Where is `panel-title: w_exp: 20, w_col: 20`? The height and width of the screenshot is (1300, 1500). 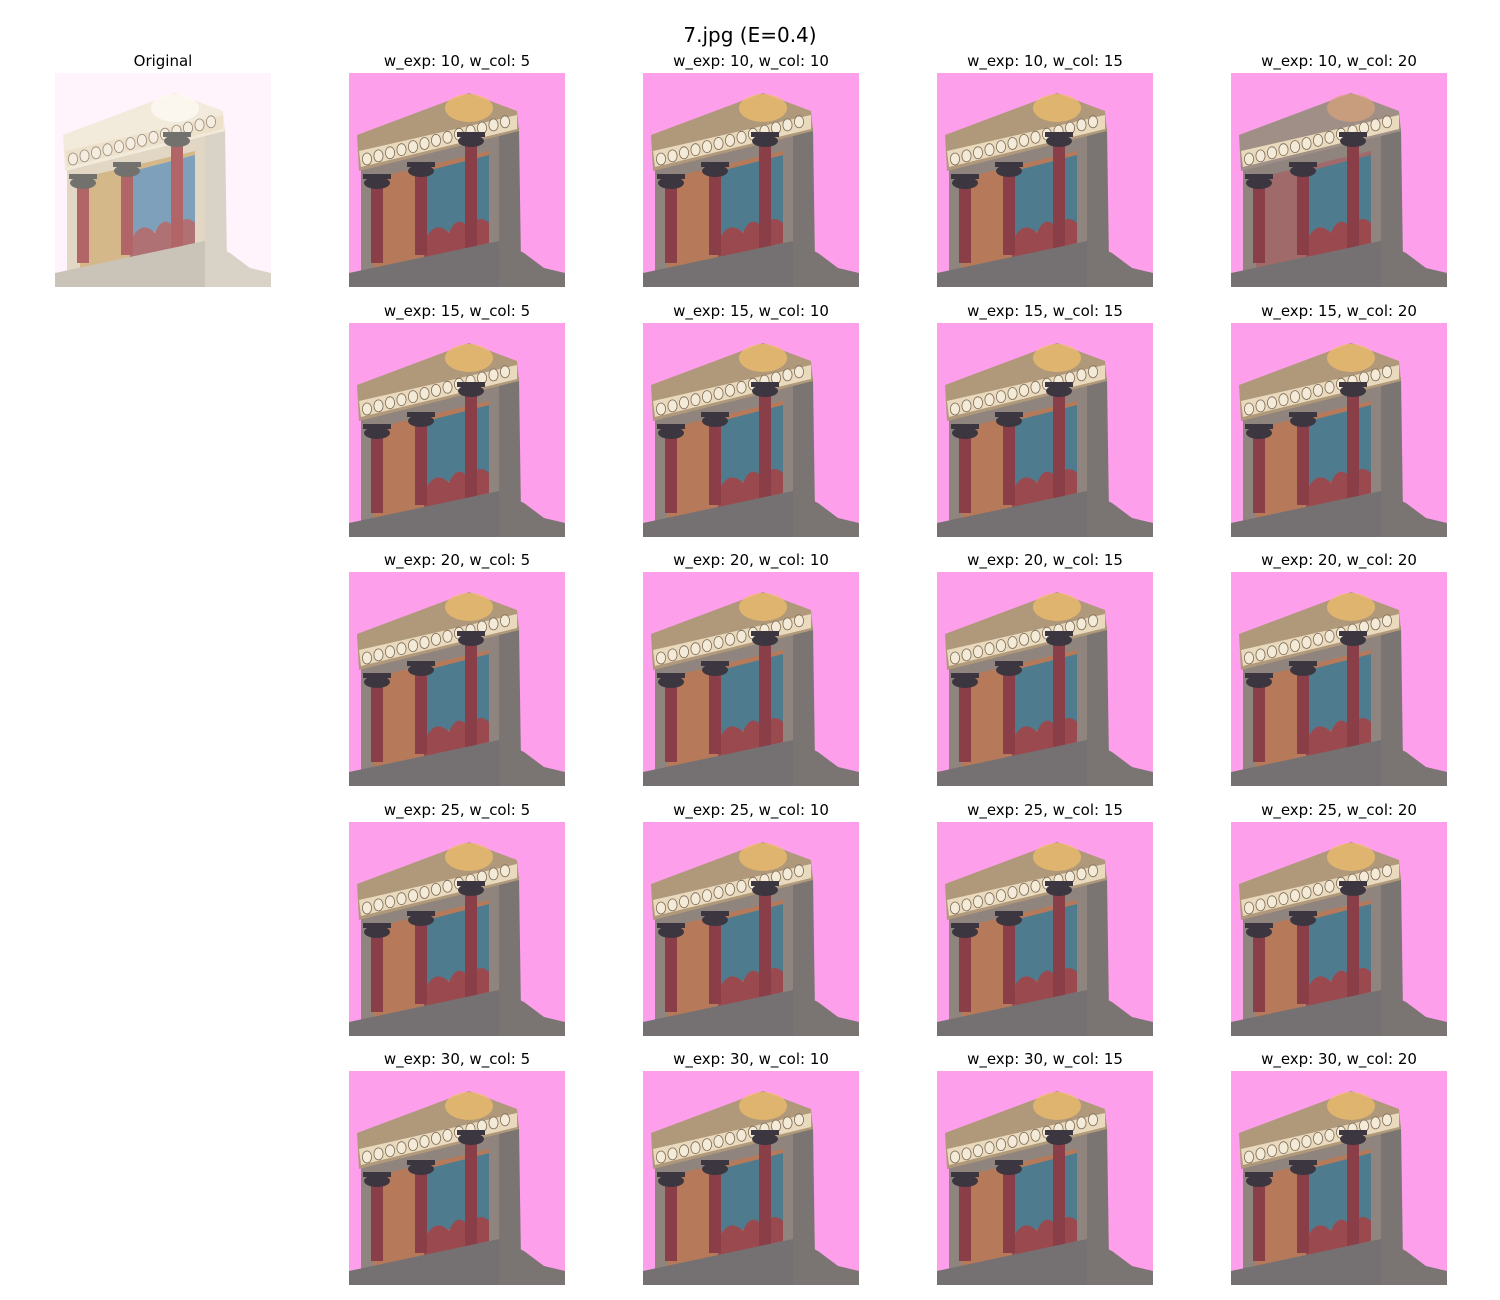 panel-title: w_exp: 20, w_col: 20 is located at coordinates (1339, 560).